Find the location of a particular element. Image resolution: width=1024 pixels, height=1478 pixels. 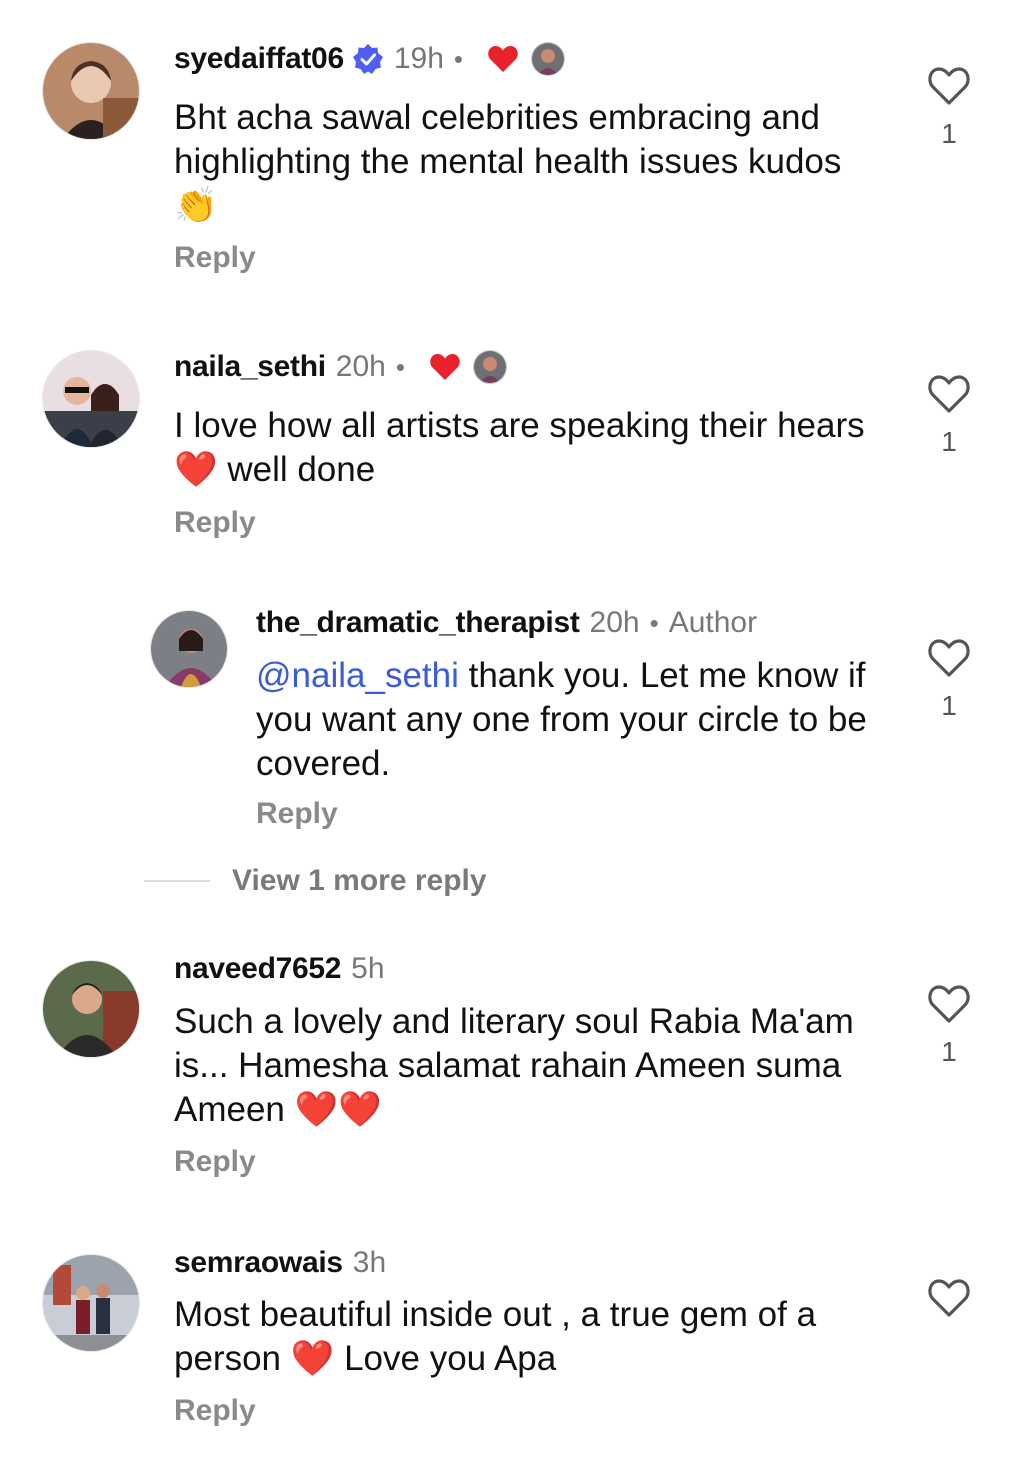

like-button is located at coordinates (949, 1298).